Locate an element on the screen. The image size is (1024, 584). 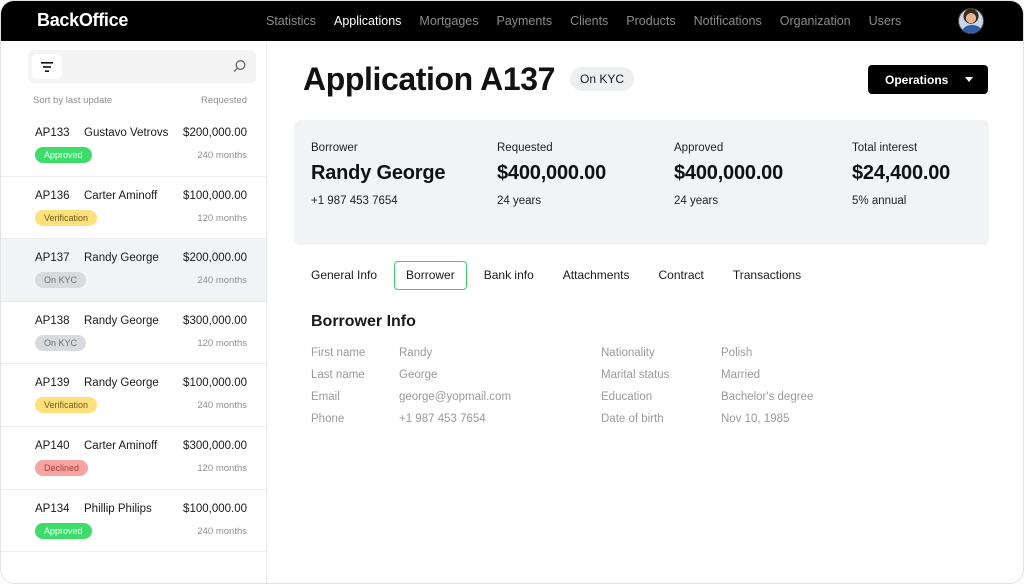
tab-borrower: Borrower is located at coordinates (430, 275).